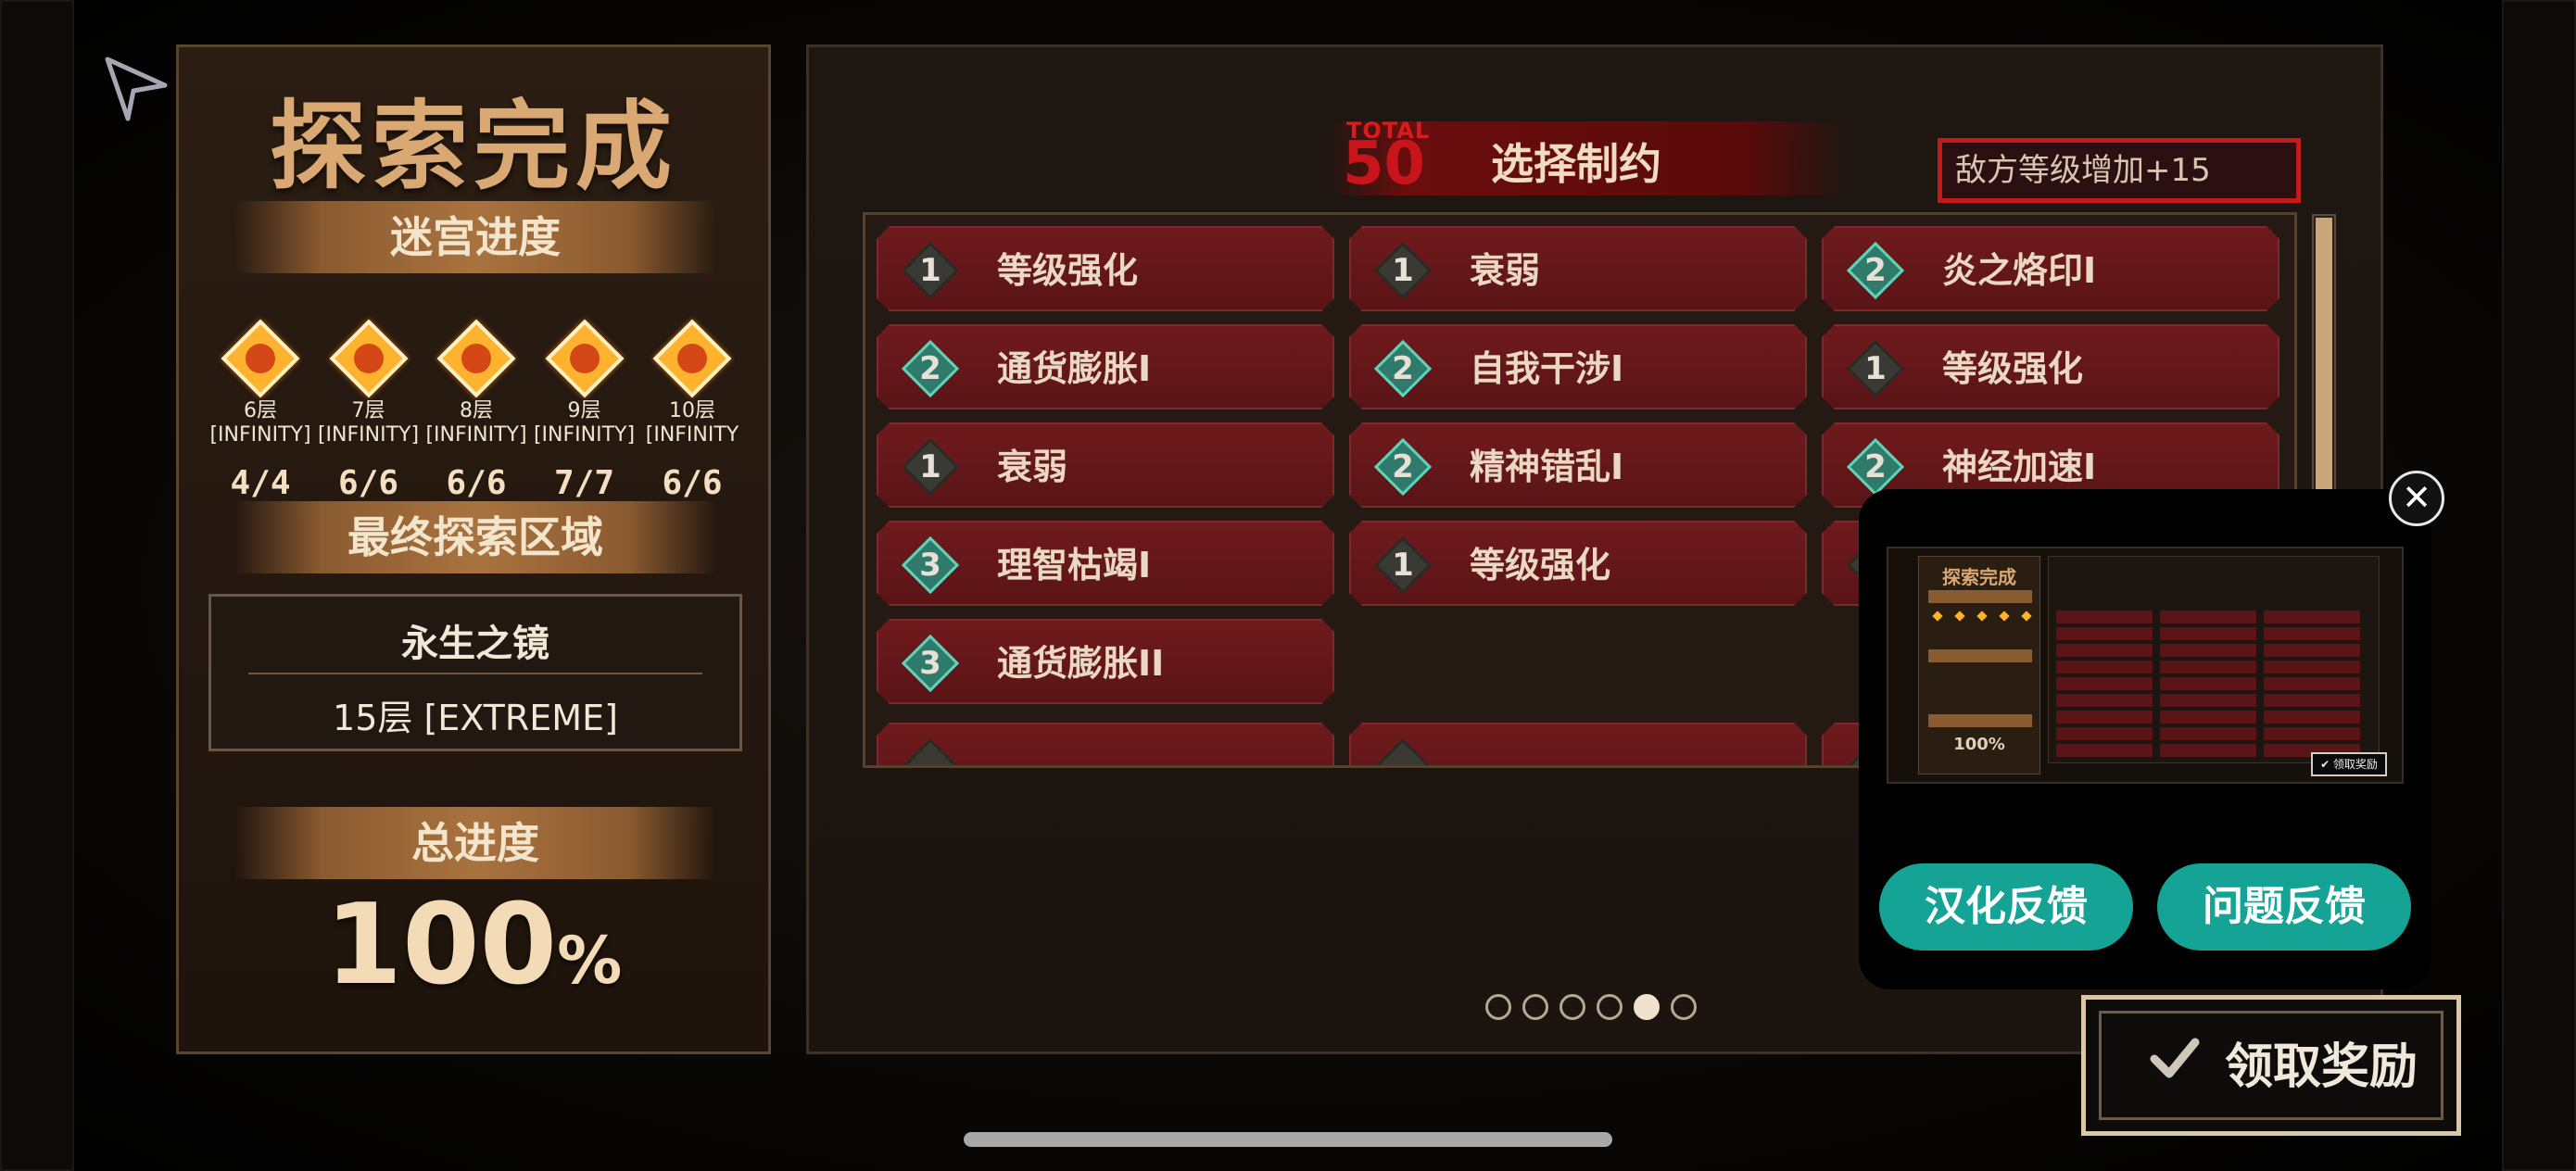  What do you see at coordinates (584, 411) in the screenshot?
I see `floor-name: 9层` at bounding box center [584, 411].